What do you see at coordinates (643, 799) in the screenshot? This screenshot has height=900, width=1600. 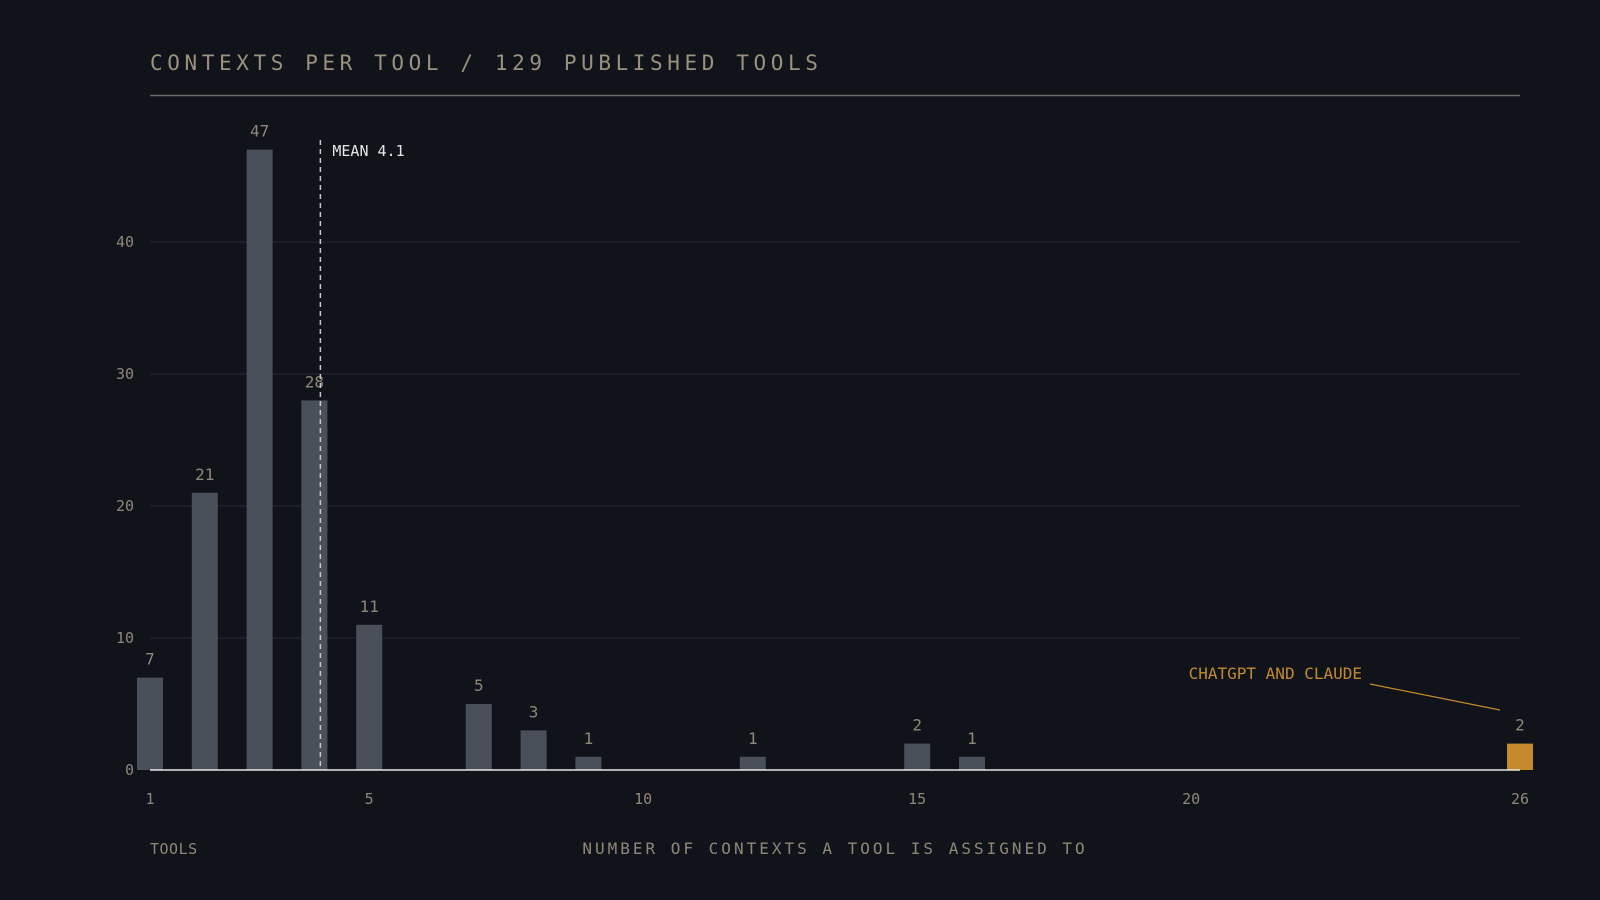 I see `x-tick-label: 10` at bounding box center [643, 799].